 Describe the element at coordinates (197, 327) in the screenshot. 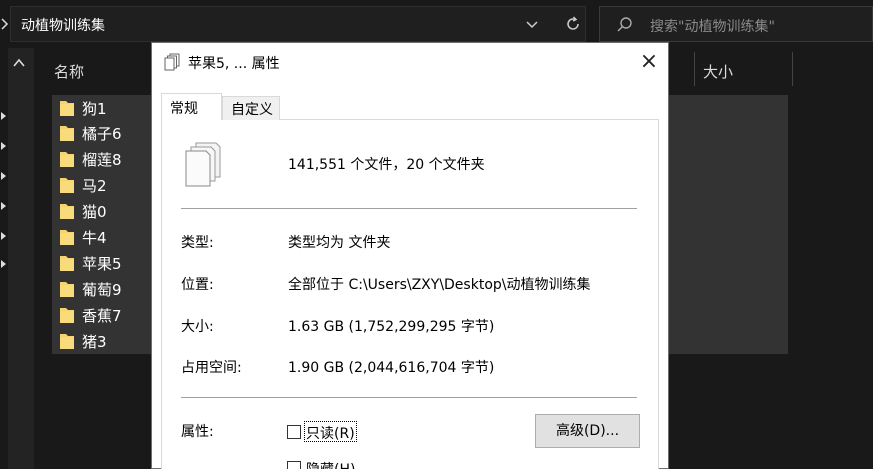

I see `size-label: 大小:` at that location.